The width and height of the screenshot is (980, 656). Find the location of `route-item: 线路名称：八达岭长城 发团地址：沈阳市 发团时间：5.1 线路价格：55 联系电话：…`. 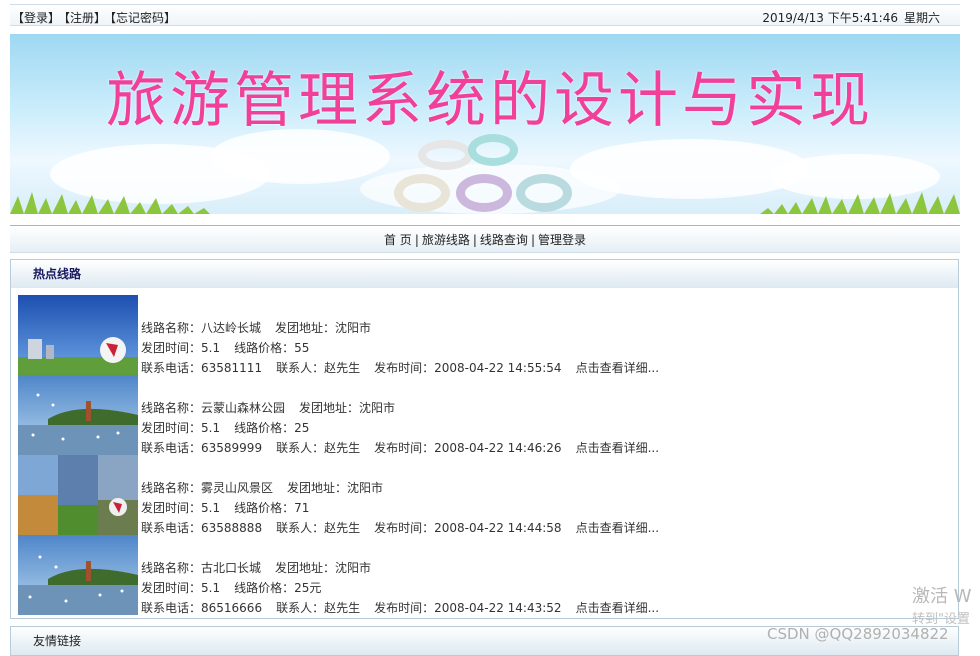

route-item: 线路名称：八达岭长城 发团地址：沈阳市 发团时间：5.1 线路价格：55 联系电话：… is located at coordinates (483, 335).